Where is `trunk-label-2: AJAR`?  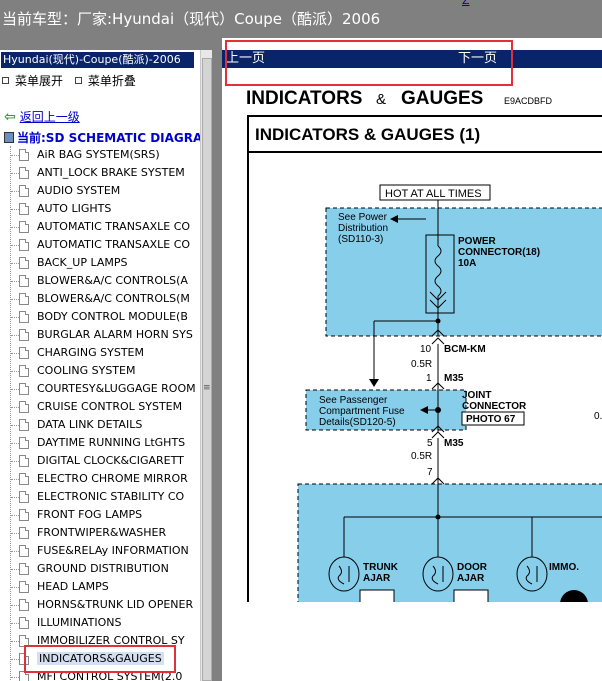
trunk-label-2: AJAR is located at coordinates (377, 578).